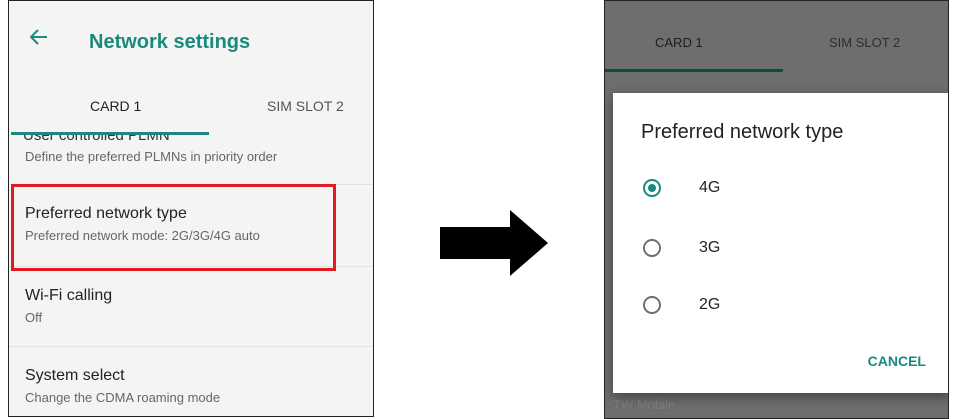 This screenshot has height=419, width=955. What do you see at coordinates (69, 295) in the screenshot?
I see `item-title: Wi-Fi calling` at bounding box center [69, 295].